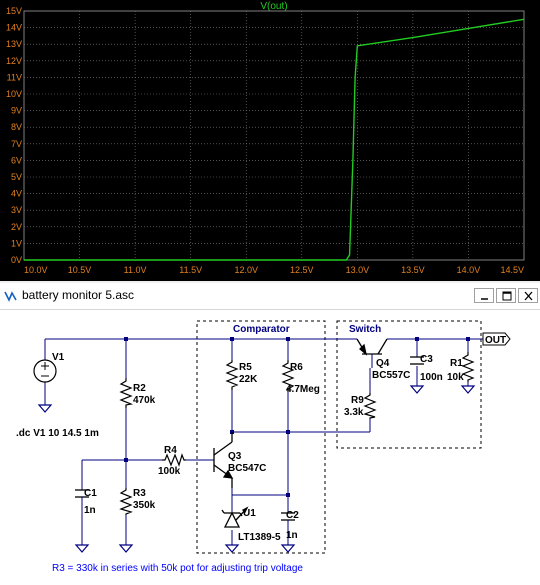 The image size is (540, 585). I want to click on y-axis-tick-labels: 0V 1V 2V 3V 4V 5V 6V 7V 8V 9V 10V 11V 12V 13V 14V 15V, so click(14, 135).